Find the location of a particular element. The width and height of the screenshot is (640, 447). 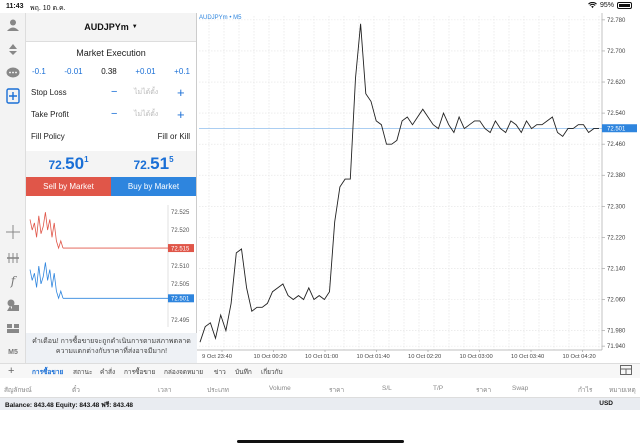

x-tick-label: 10 Oct 01:00 is located at coordinates (321, 357).